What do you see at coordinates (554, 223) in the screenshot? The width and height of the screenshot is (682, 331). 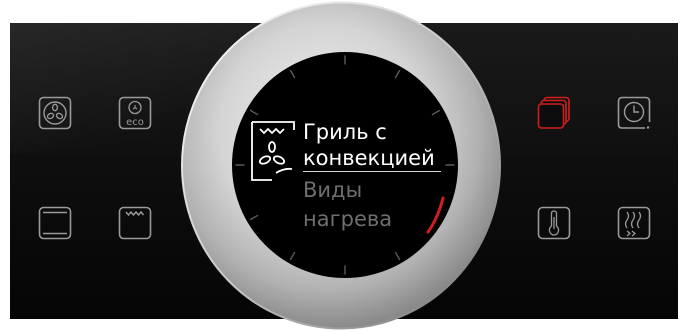 I see `thermometer-icon` at bounding box center [554, 223].